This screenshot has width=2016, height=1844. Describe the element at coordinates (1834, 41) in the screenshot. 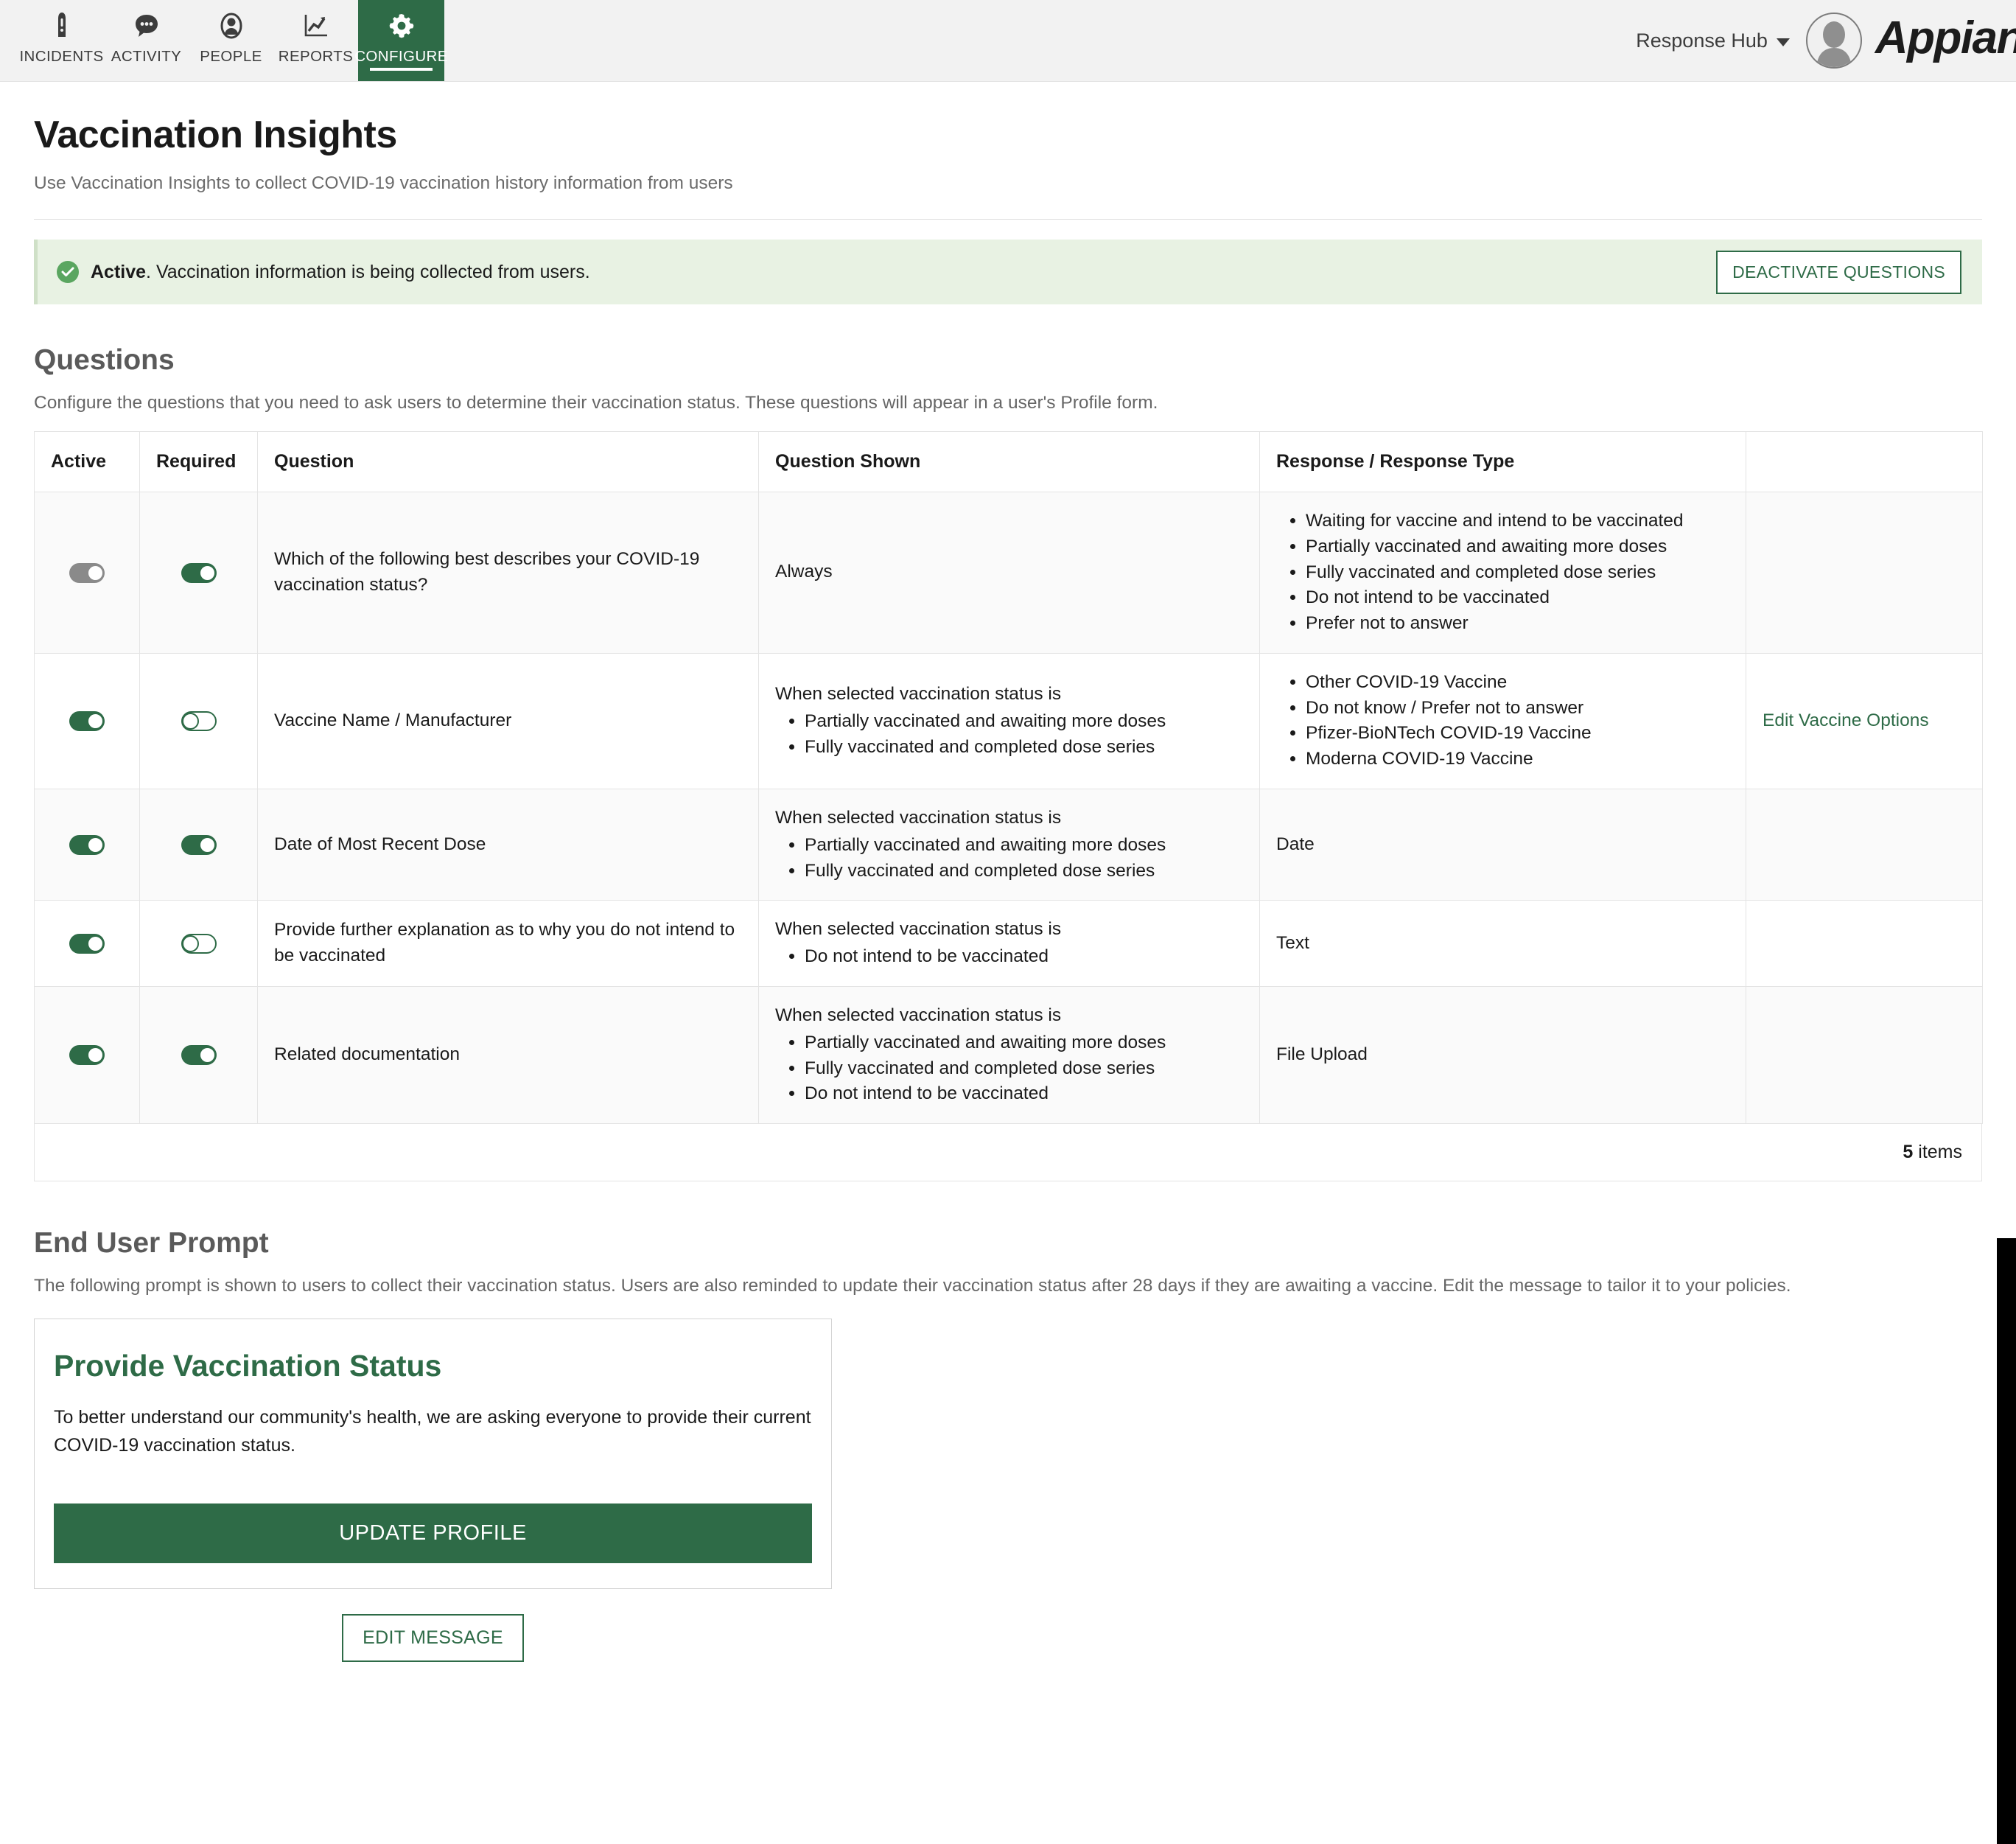

I see `avatar` at that location.